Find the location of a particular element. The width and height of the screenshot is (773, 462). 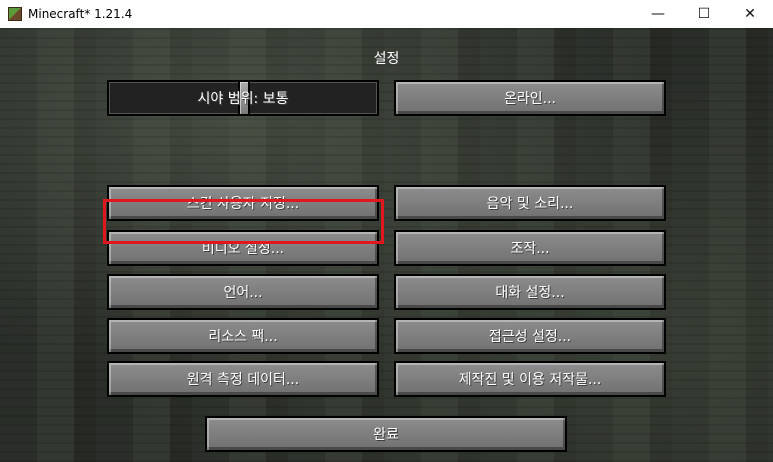

close-button: ✕ is located at coordinates (750, 14).